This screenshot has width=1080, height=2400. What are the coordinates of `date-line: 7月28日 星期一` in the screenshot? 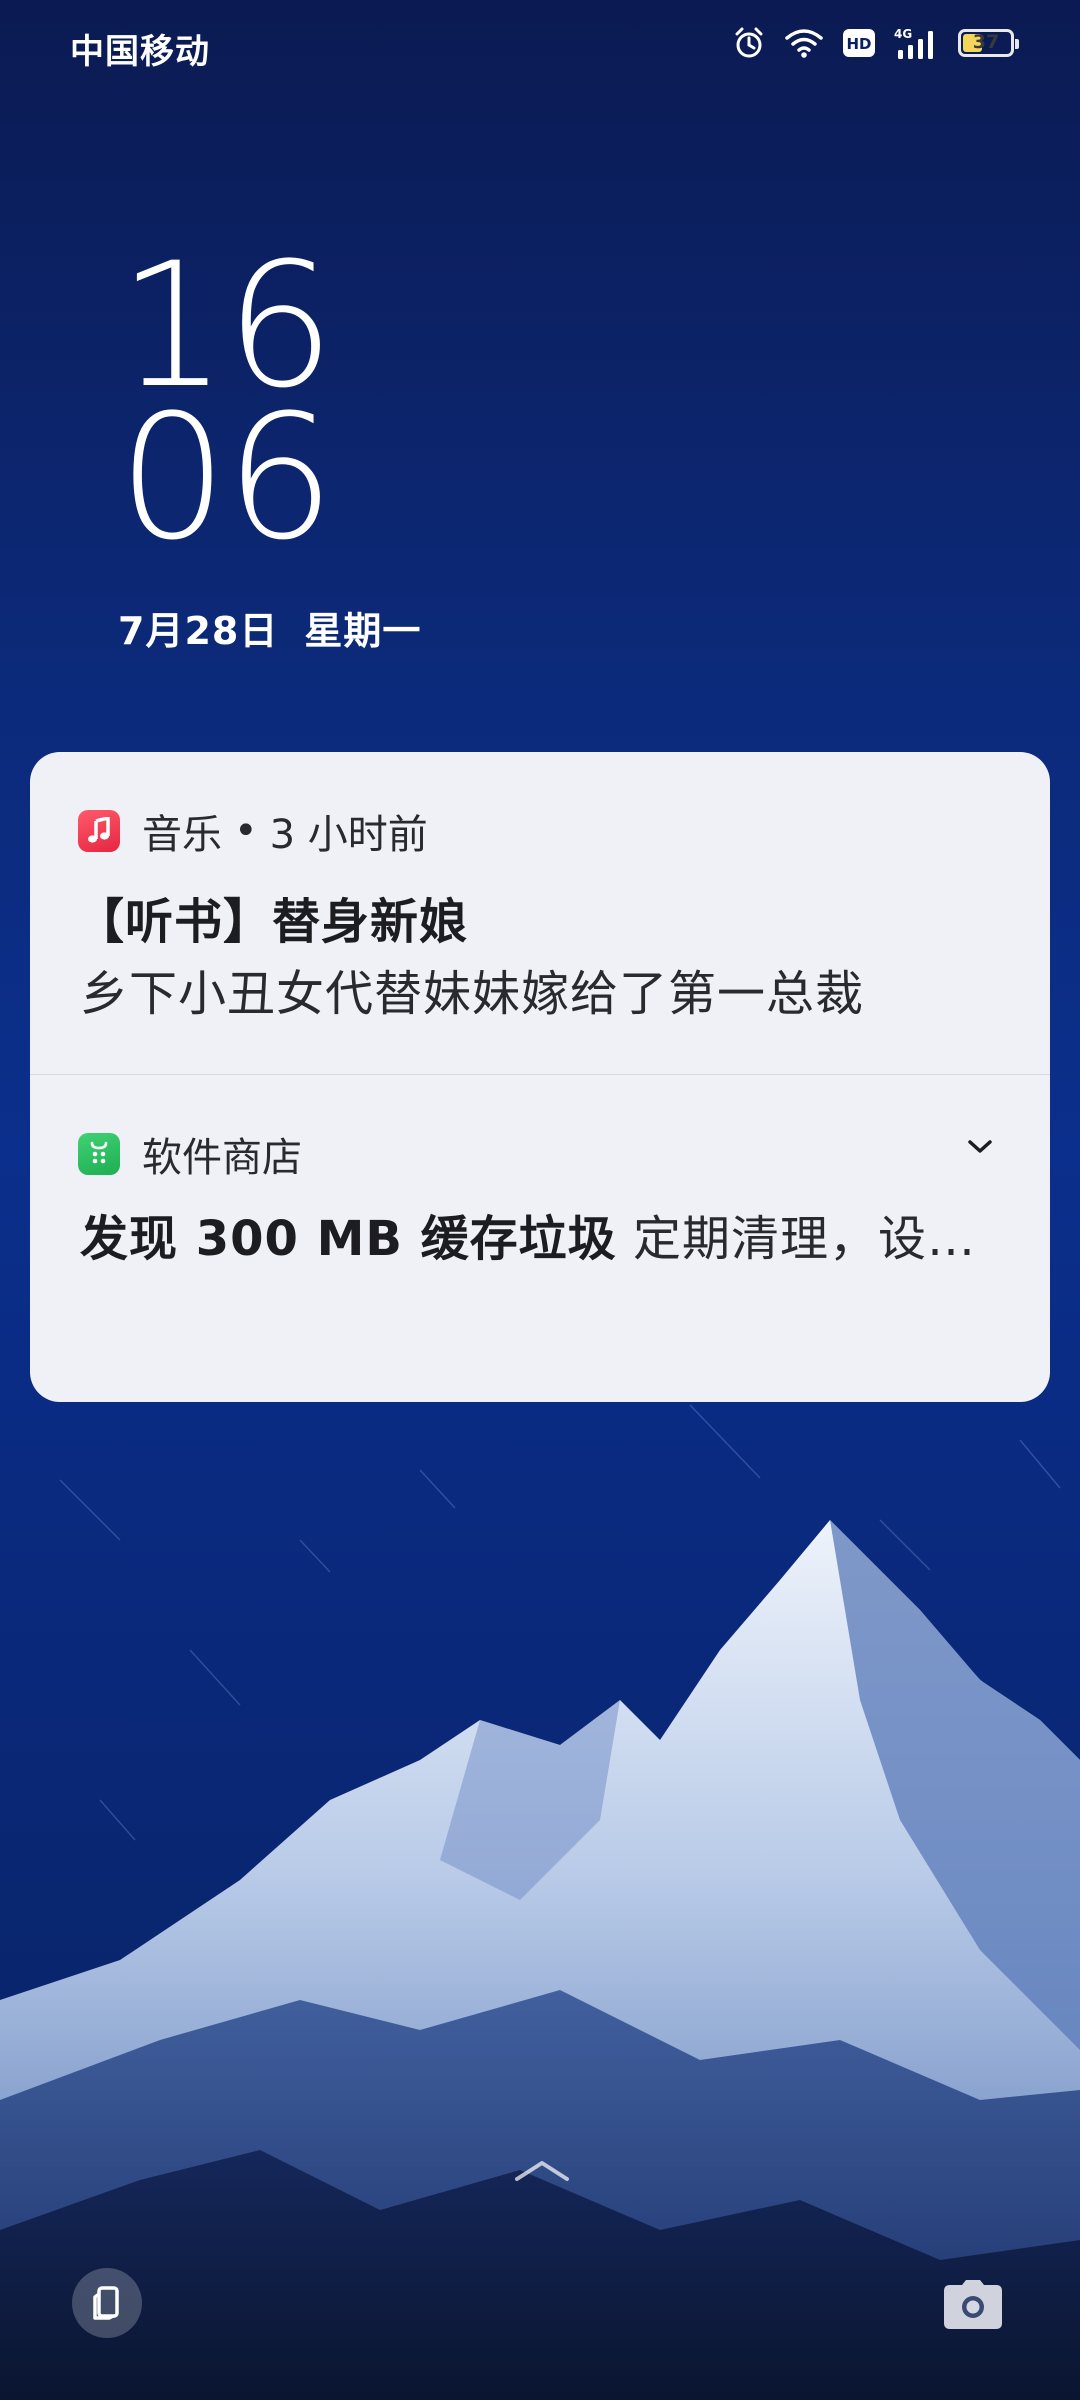 It's located at (269, 627).